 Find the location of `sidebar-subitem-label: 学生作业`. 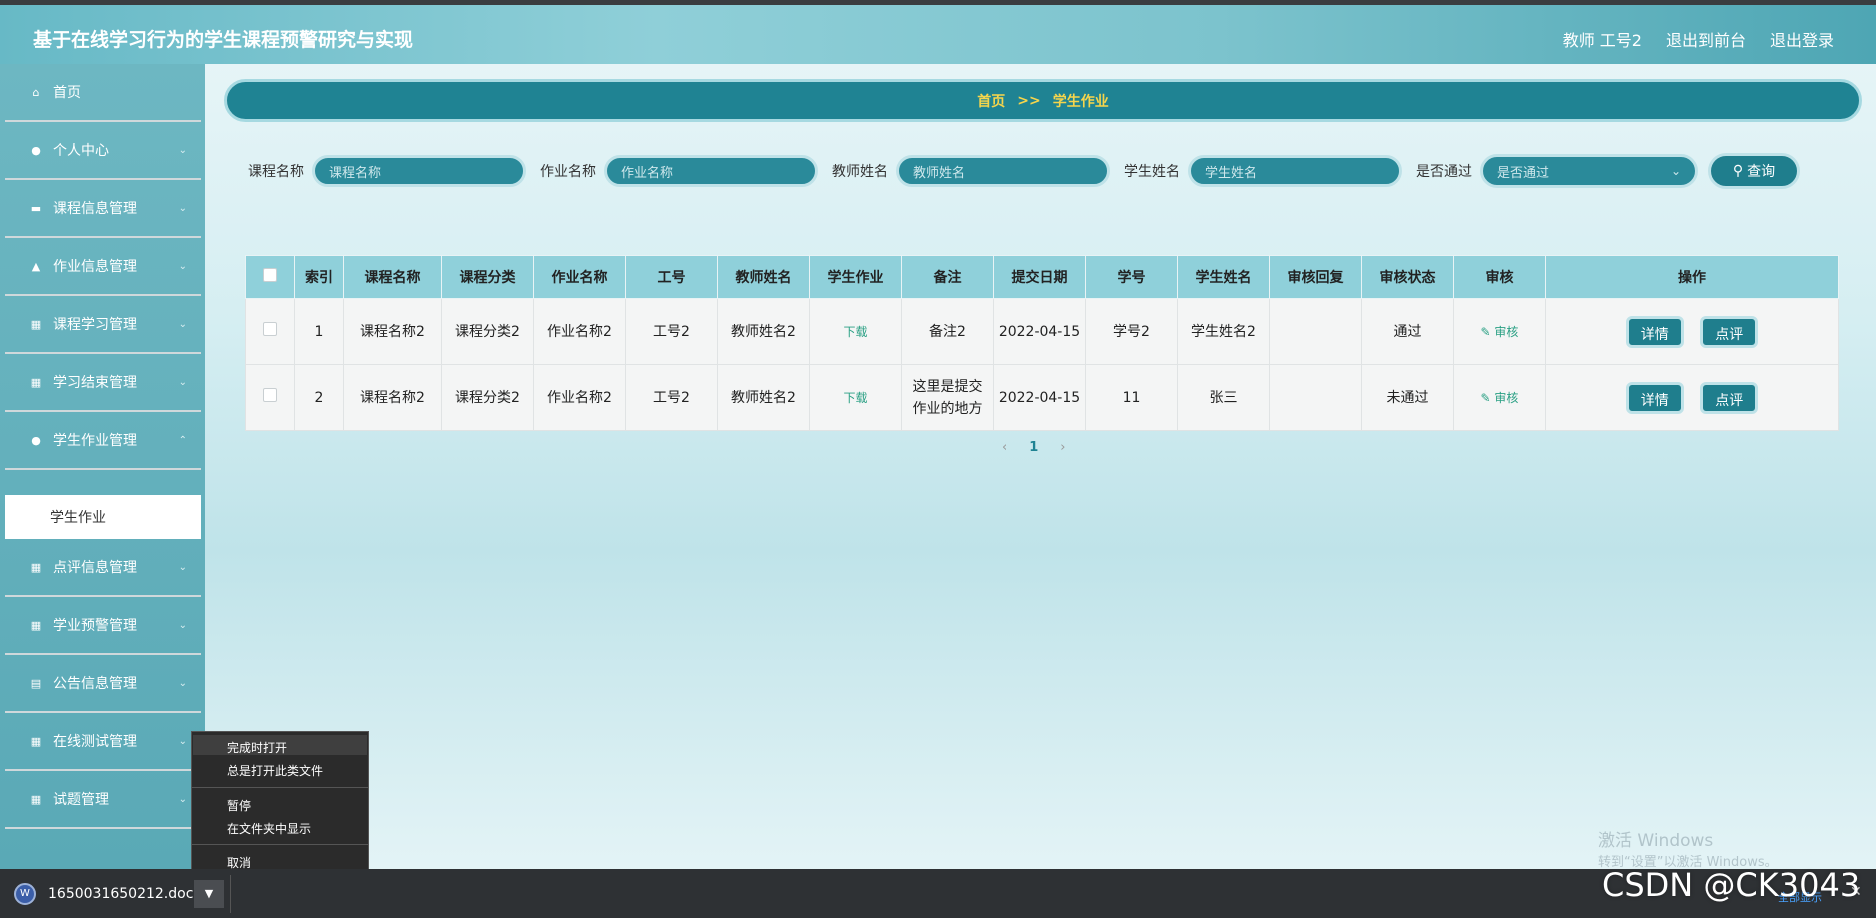

sidebar-subitem-label: 学生作业 is located at coordinates (78, 518).